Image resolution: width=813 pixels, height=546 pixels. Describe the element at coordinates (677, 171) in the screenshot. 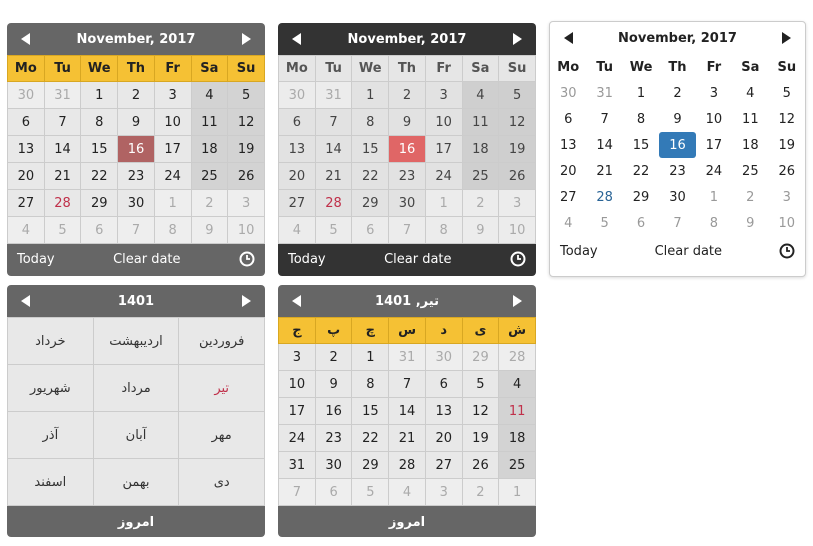

I see `day-cell: 23` at that location.